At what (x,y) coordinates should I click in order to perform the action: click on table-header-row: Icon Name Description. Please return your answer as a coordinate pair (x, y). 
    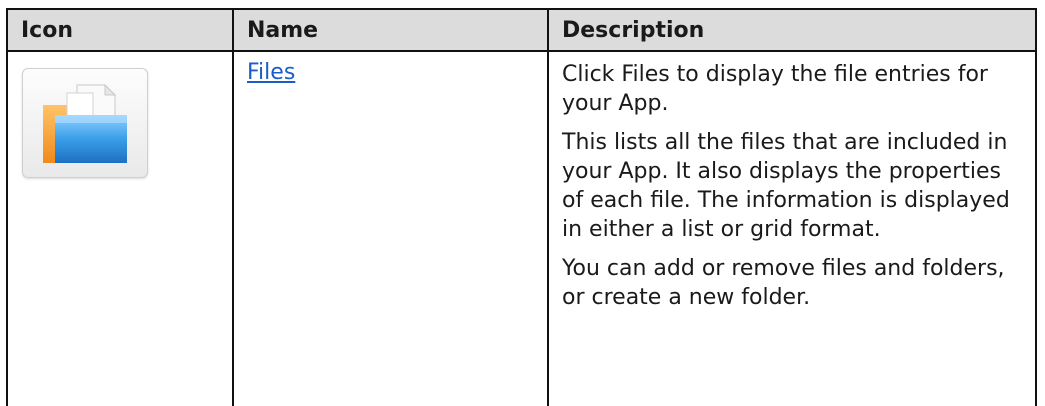
    Looking at the image, I should click on (521, 30).